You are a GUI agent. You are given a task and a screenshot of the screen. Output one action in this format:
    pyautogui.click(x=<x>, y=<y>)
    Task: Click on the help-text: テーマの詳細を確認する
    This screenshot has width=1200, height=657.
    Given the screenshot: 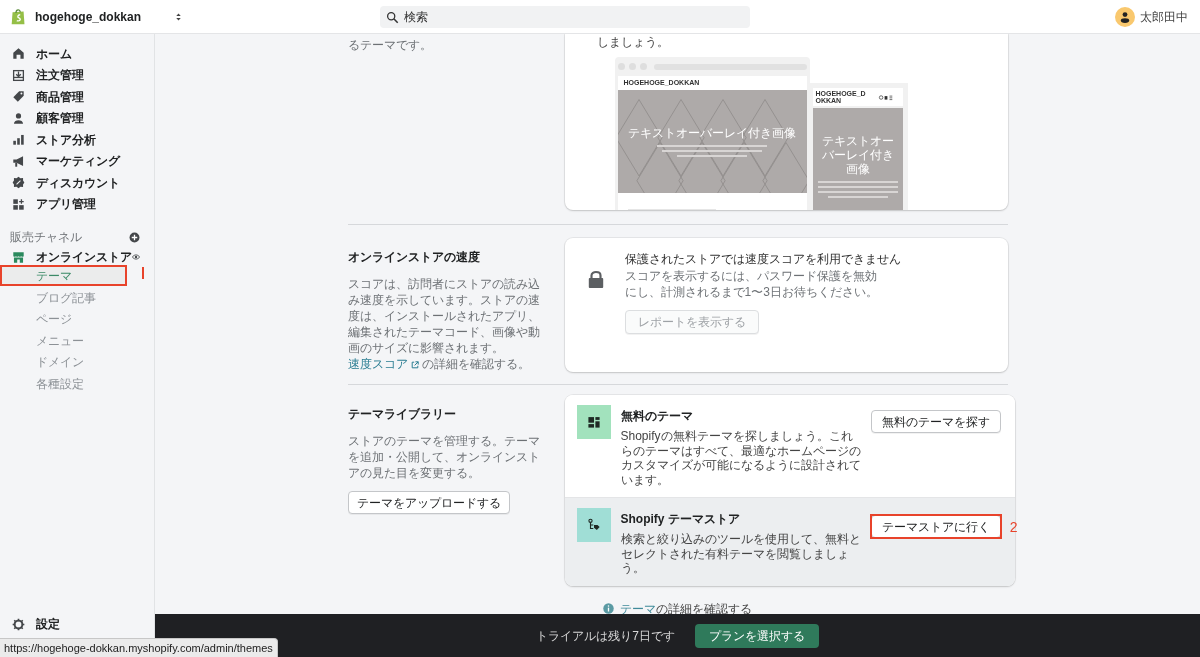 What is the action you would take?
    pyautogui.click(x=686, y=607)
    